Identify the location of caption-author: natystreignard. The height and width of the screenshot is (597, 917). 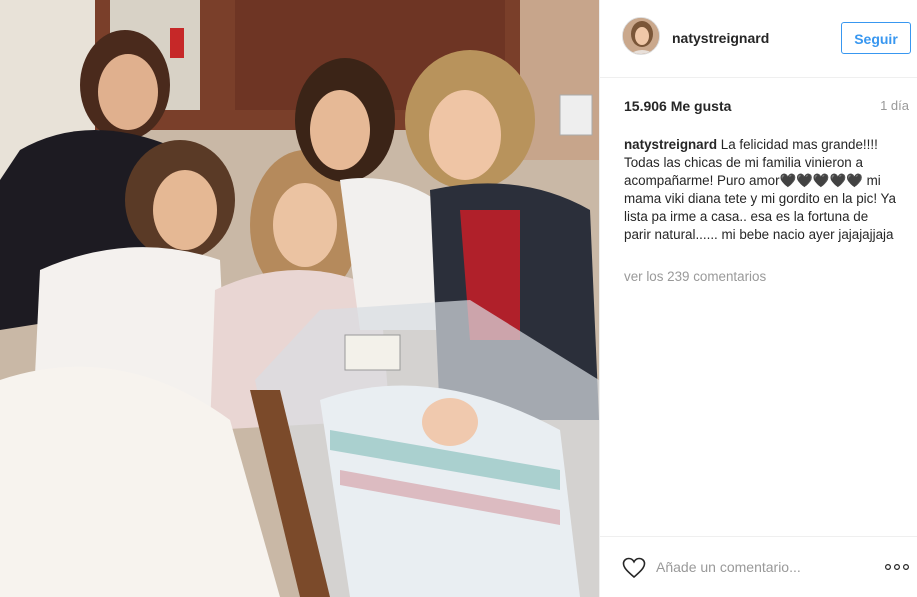
(670, 144).